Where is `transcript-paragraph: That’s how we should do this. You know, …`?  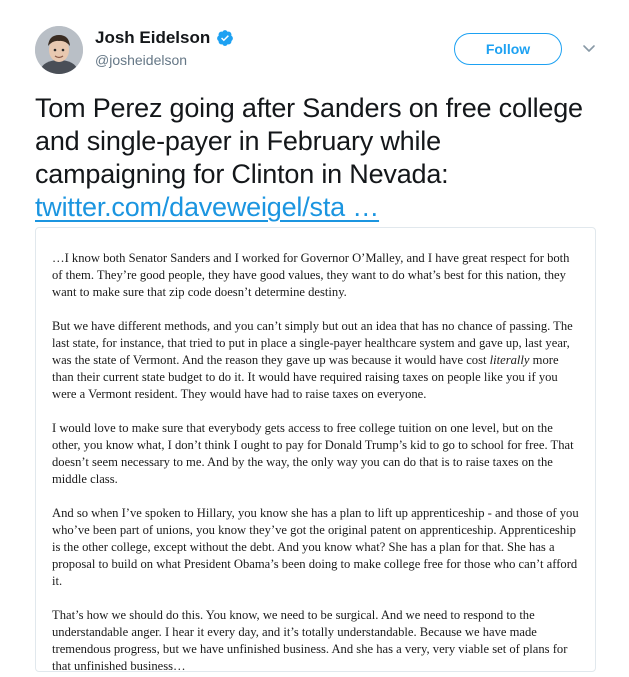 transcript-paragraph: That’s how we should do this. You know, … is located at coordinates (310, 640).